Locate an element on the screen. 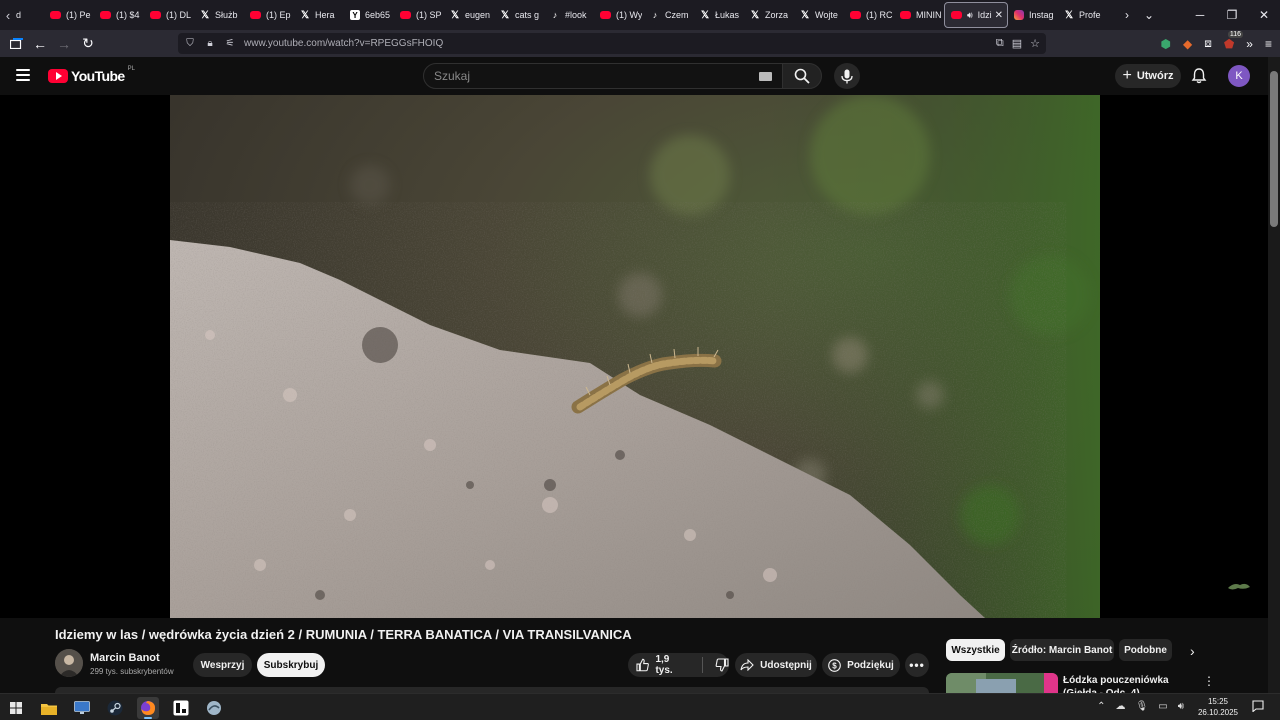  like-count: 1,9 tys. is located at coordinates (664, 665).